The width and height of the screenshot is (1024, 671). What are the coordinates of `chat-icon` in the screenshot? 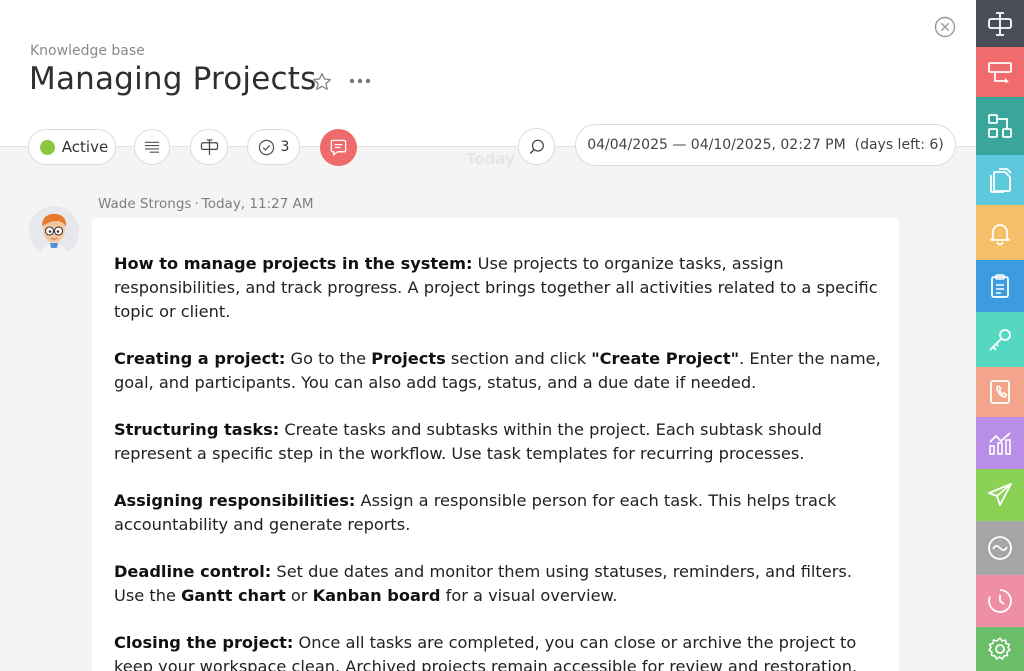 It's located at (338, 147).